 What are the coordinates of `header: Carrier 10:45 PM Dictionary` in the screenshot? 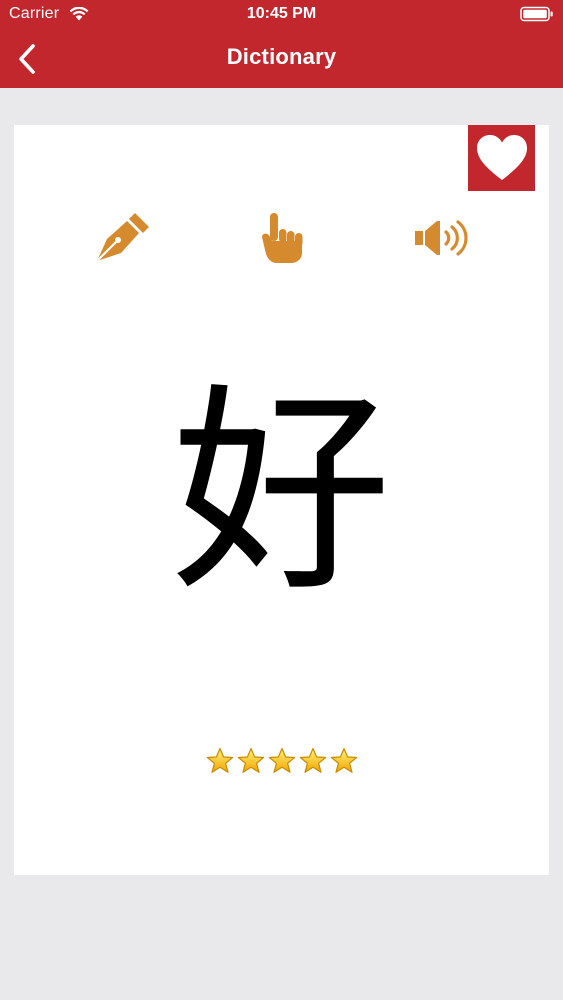 It's located at (281, 44).